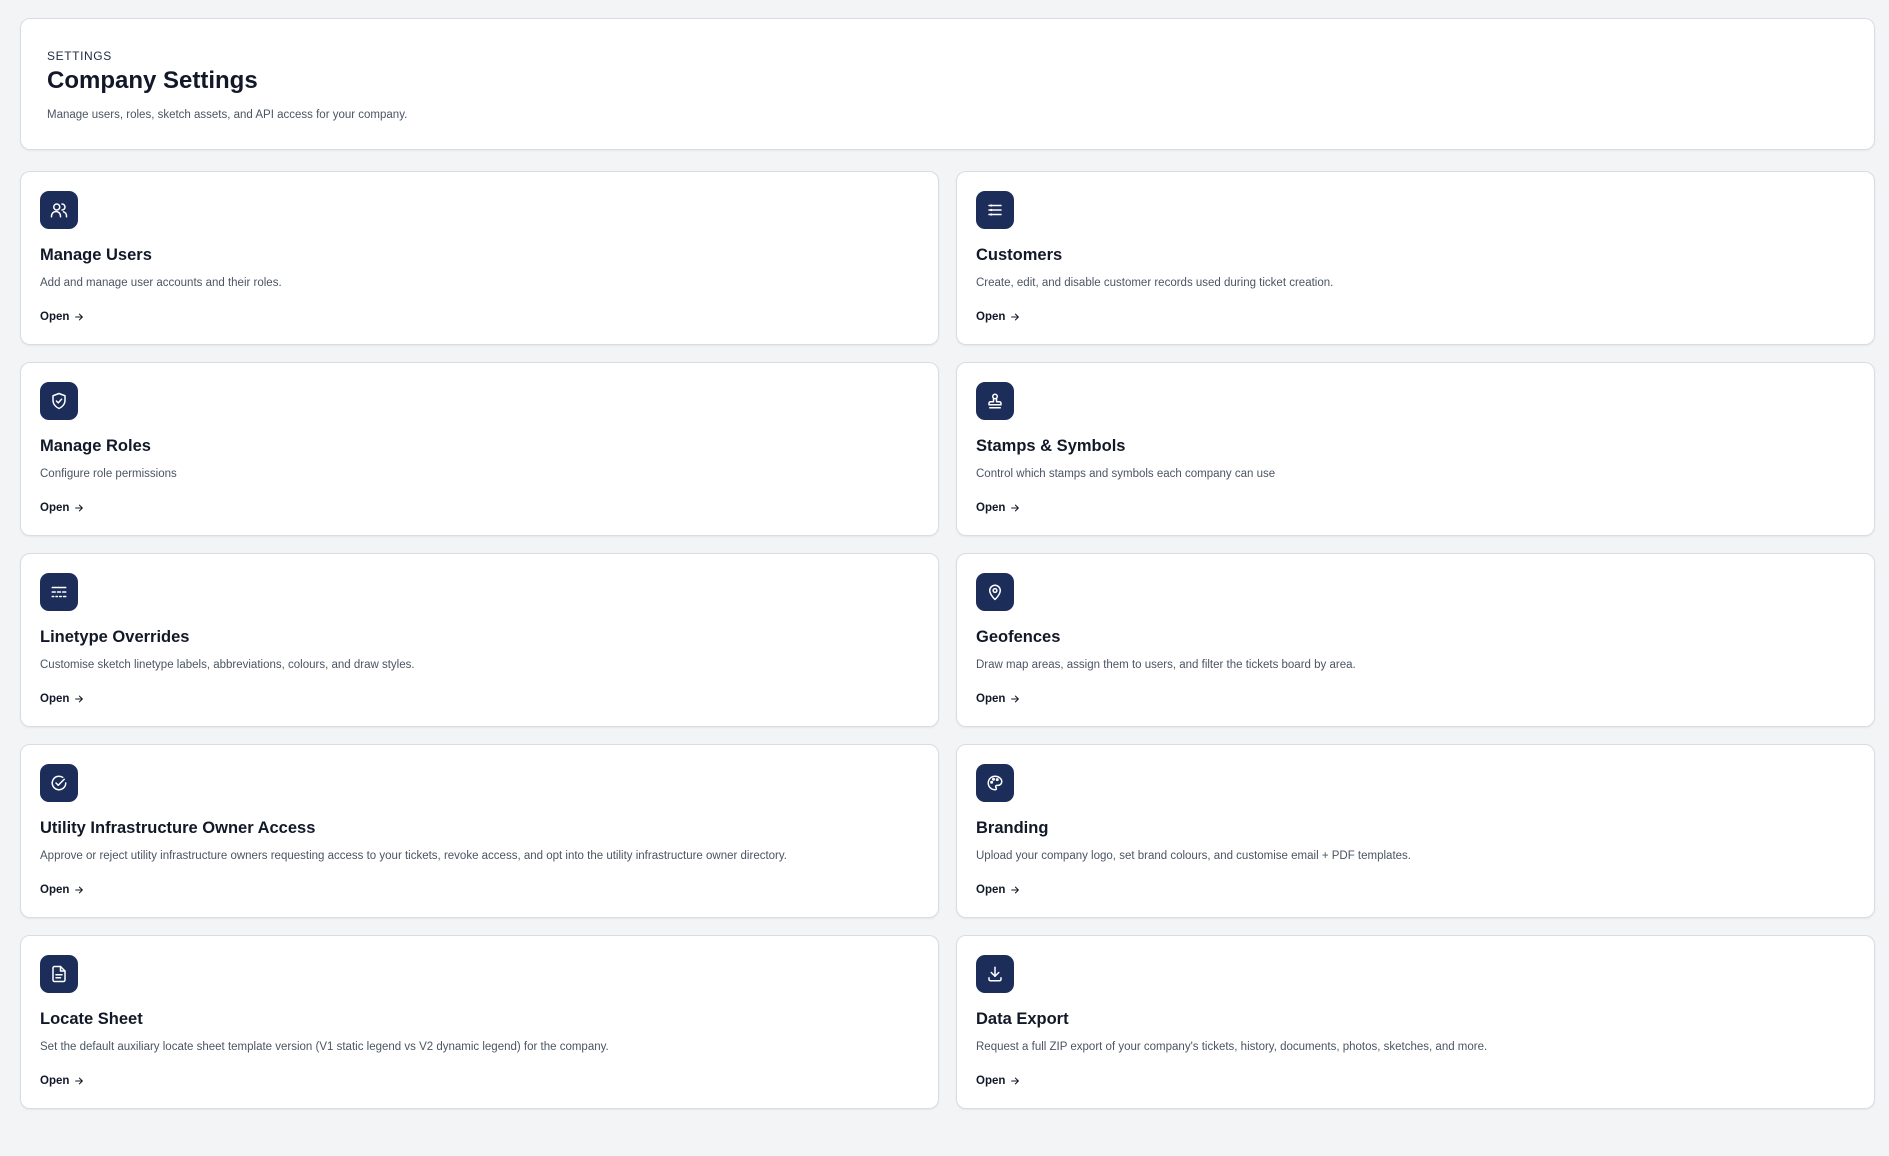  I want to click on card-title: Geofences, so click(1018, 637).